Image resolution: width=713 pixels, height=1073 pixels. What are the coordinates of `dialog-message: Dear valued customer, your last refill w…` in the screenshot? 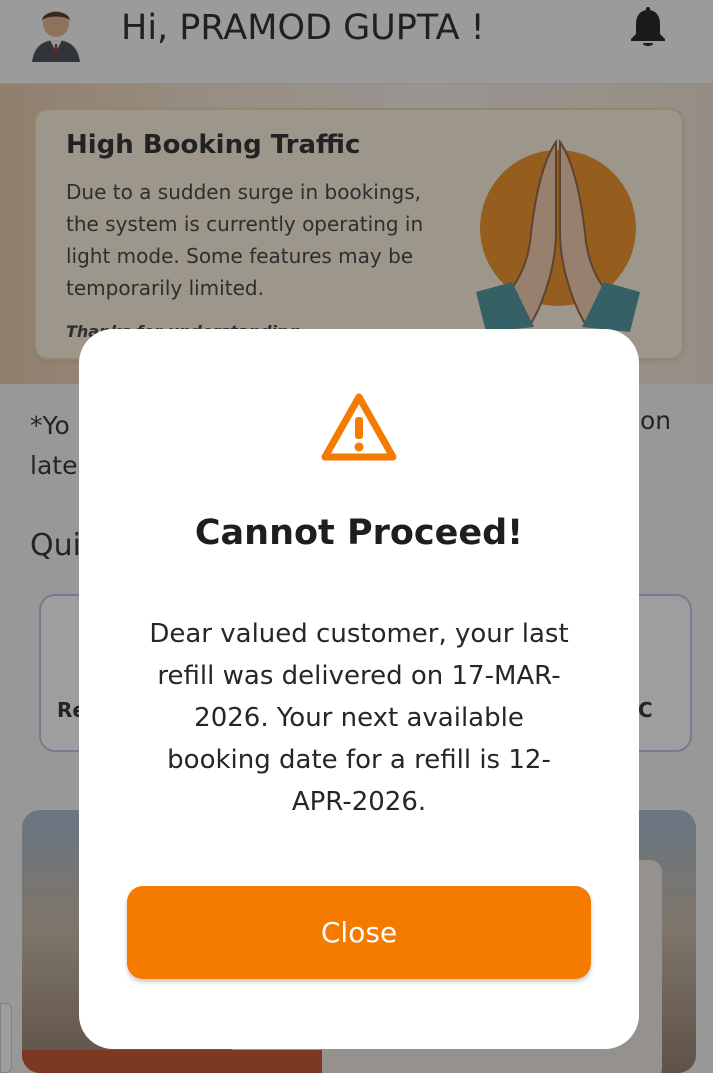 It's located at (359, 718).